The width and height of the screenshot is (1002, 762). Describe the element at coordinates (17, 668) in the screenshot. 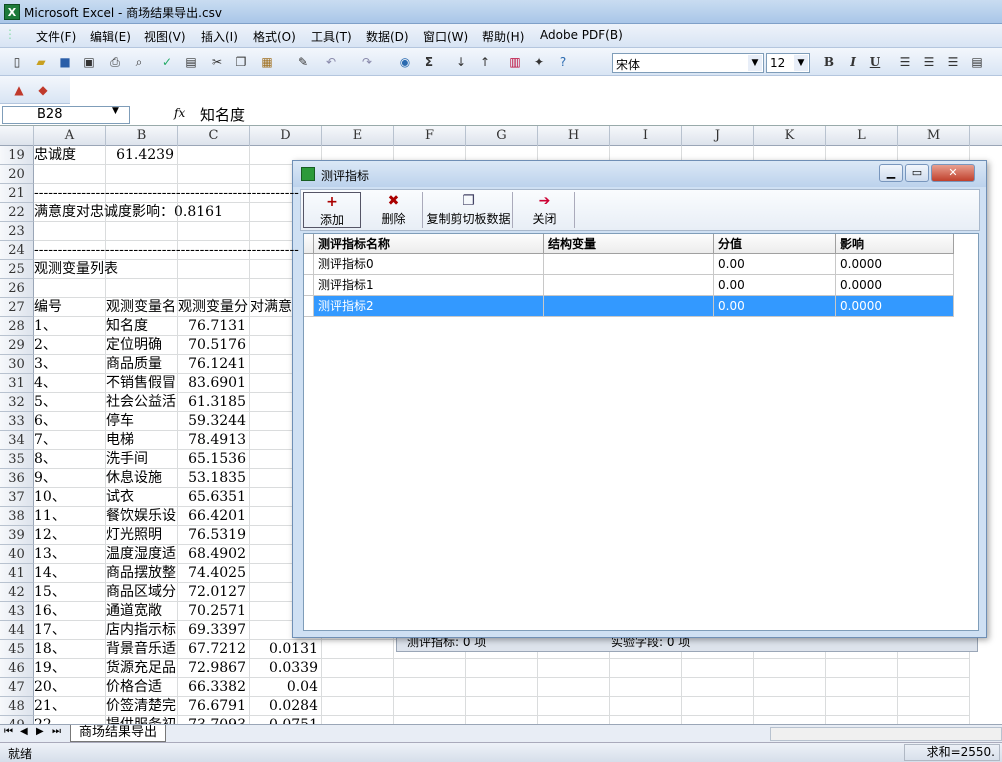

I see `row-header: 46` at that location.